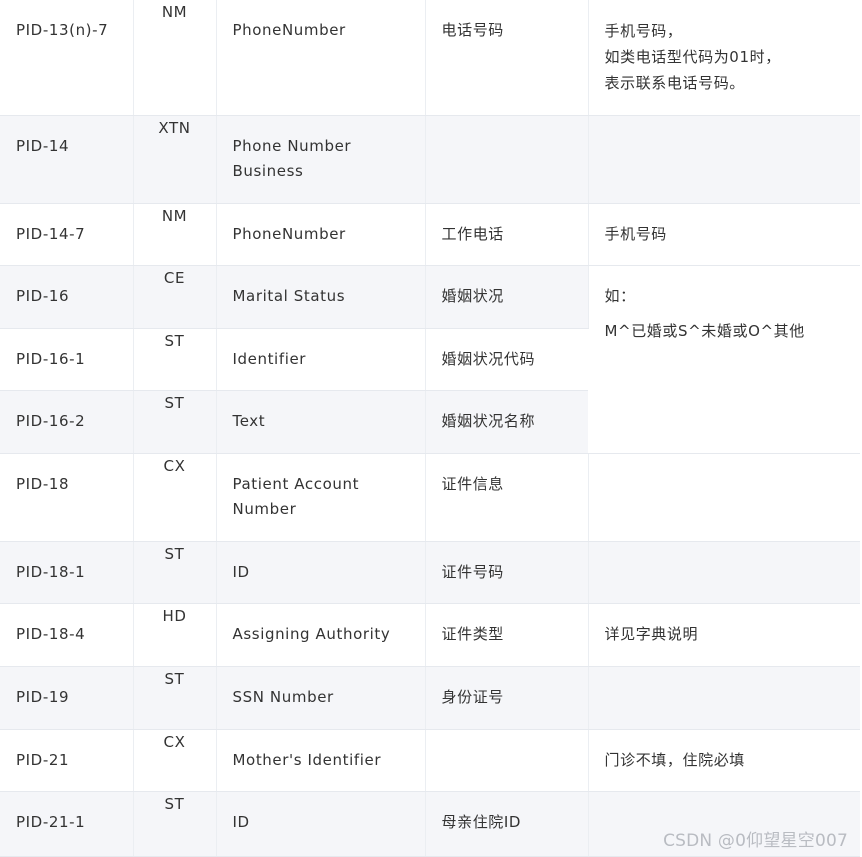  Describe the element at coordinates (67, 159) in the screenshot. I see `field-id: PID-14` at that location.